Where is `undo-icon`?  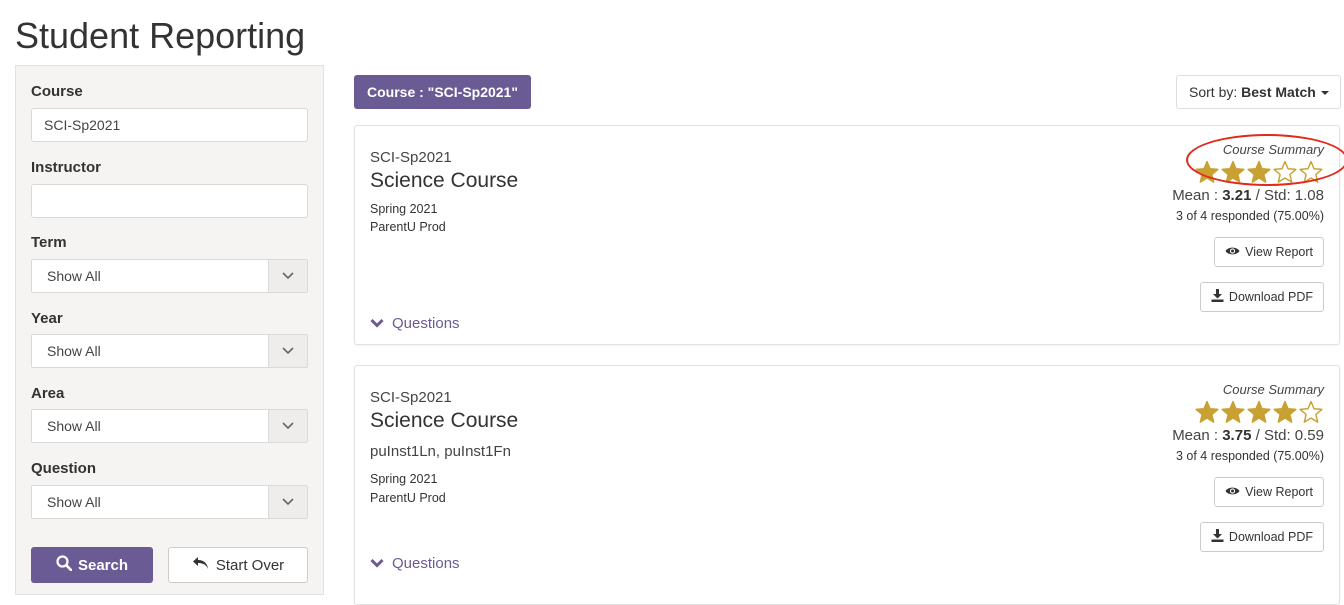
undo-icon is located at coordinates (201, 565).